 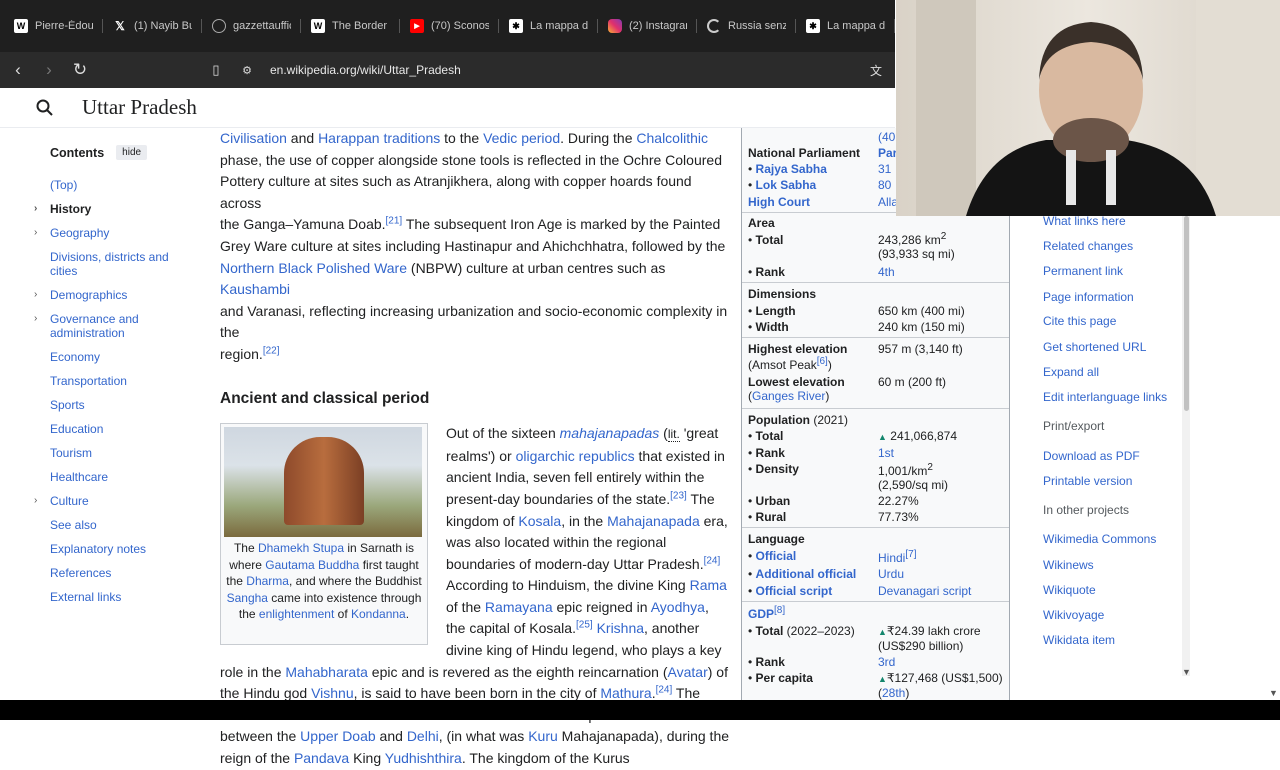 What do you see at coordinates (110, 453) in the screenshot?
I see `toc-item-tourism: Tourism` at bounding box center [110, 453].